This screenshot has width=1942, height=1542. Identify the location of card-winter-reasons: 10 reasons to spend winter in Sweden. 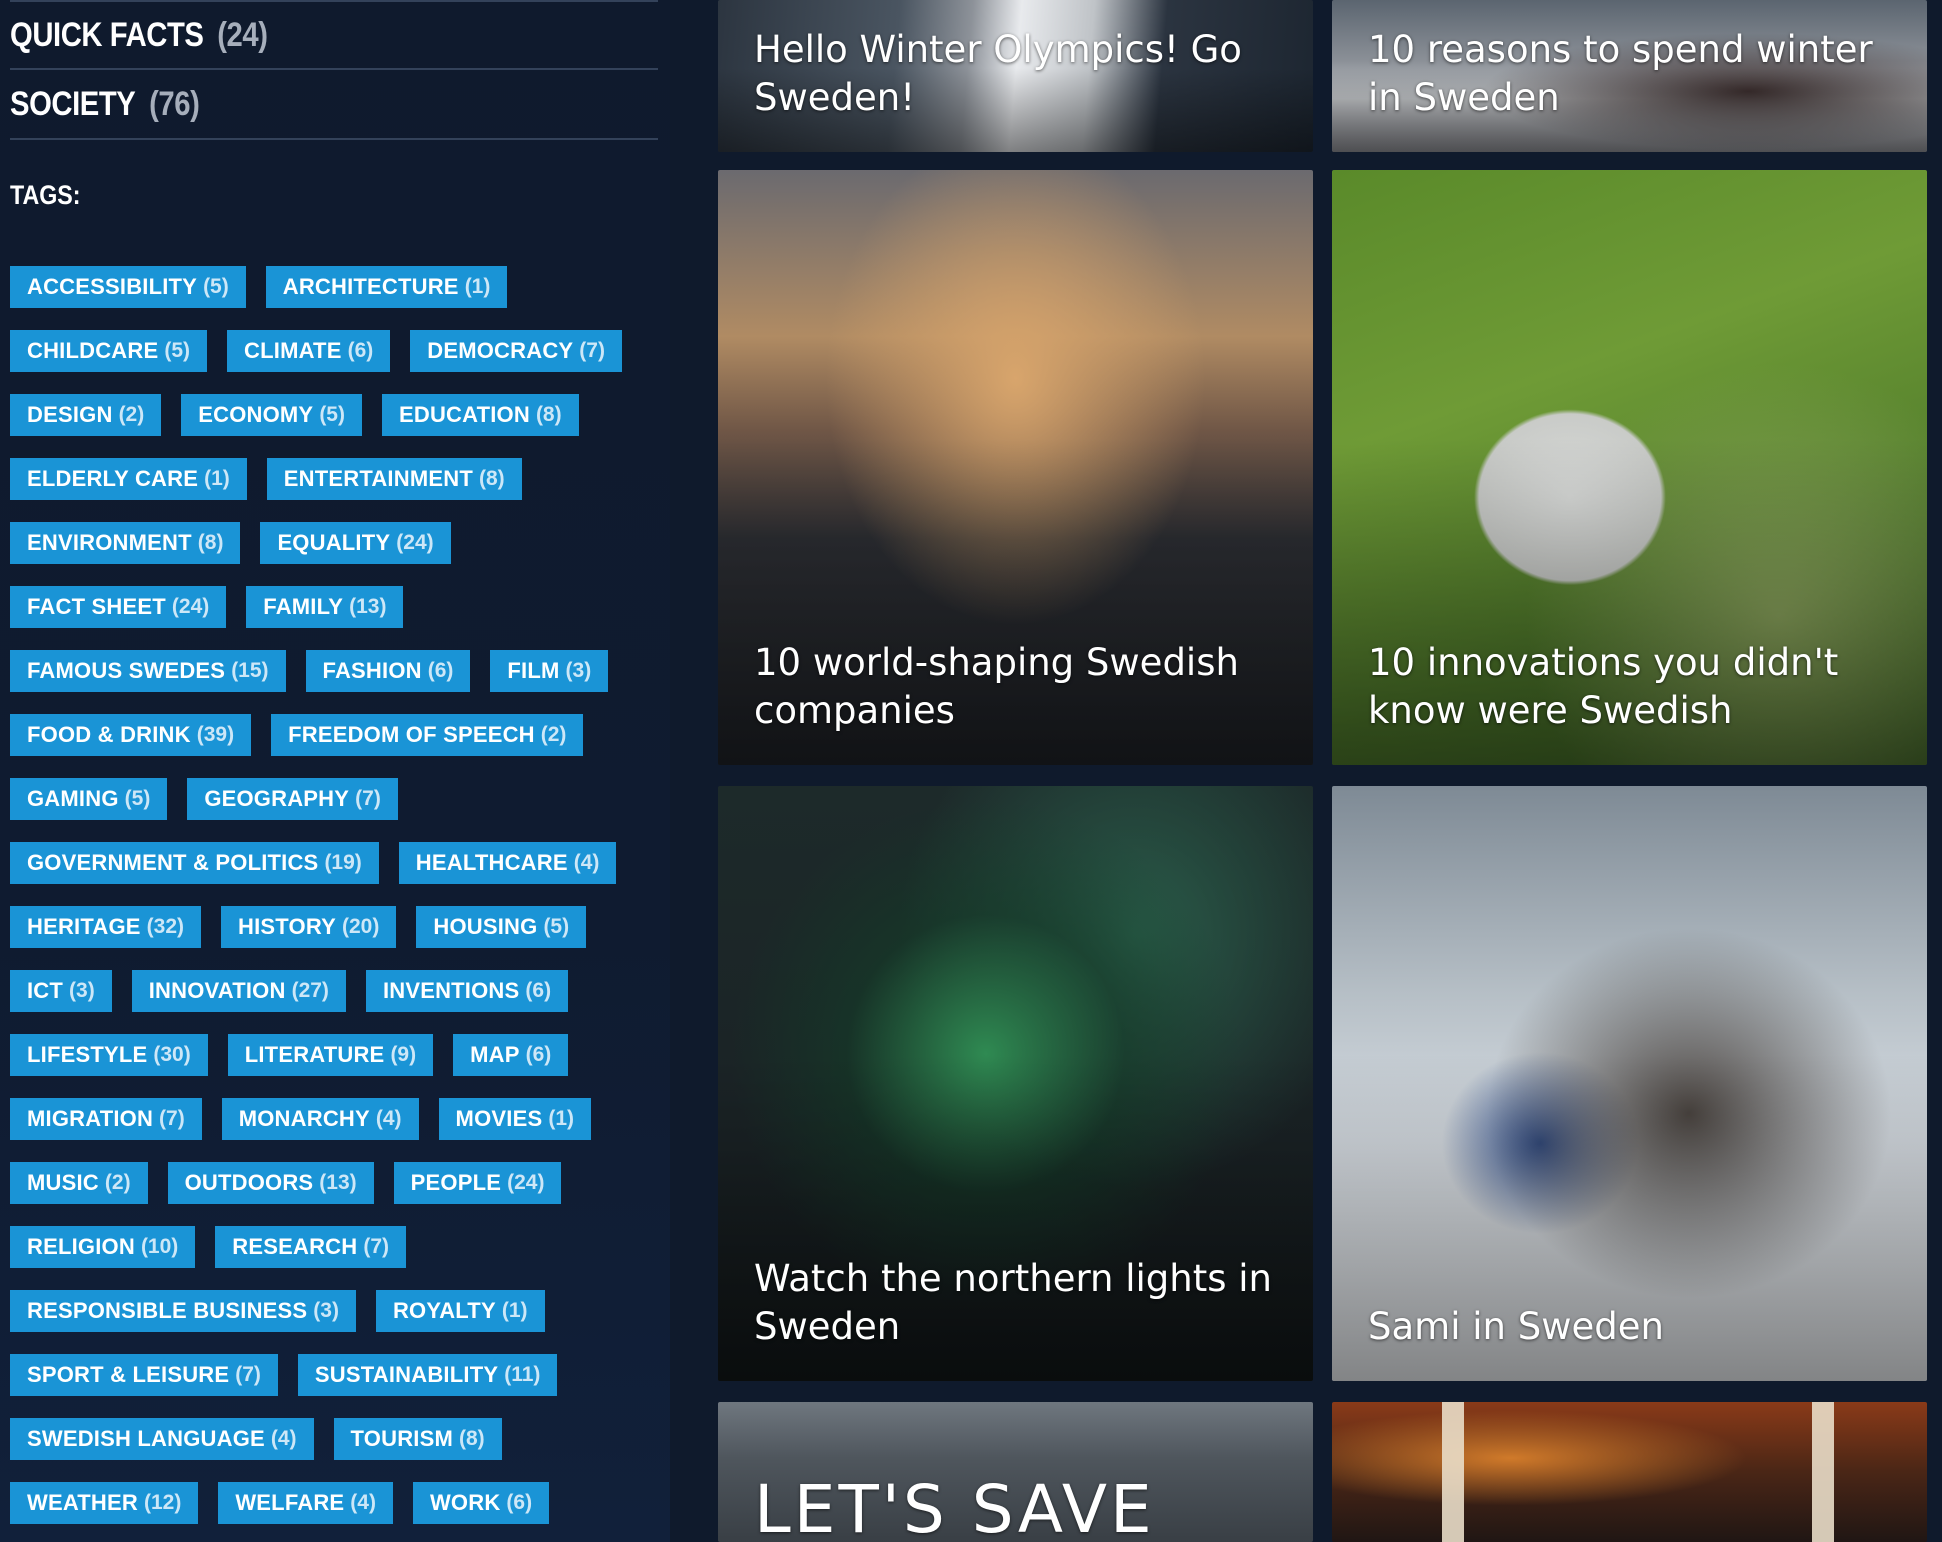
(1629, 76).